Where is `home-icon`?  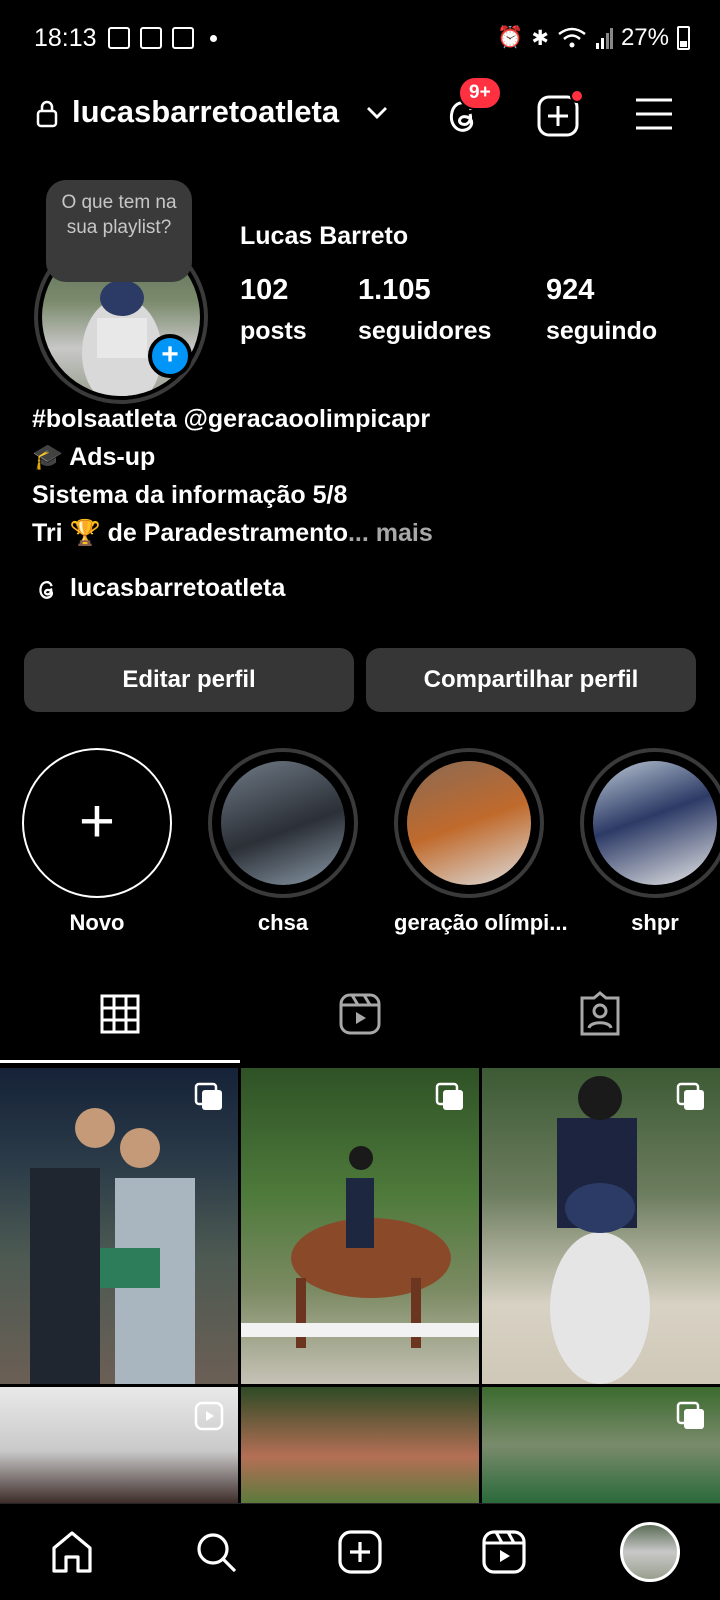 home-icon is located at coordinates (72, 1552).